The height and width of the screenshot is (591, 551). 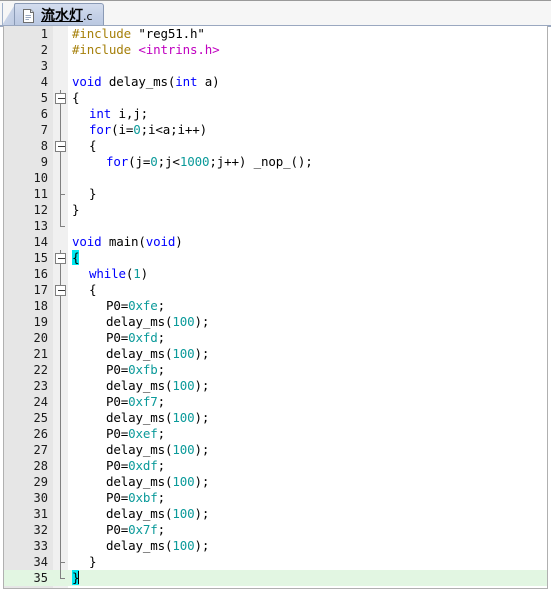 I want to click on code-line: 2 #include <intrins.h>, so click(x=275, y=50).